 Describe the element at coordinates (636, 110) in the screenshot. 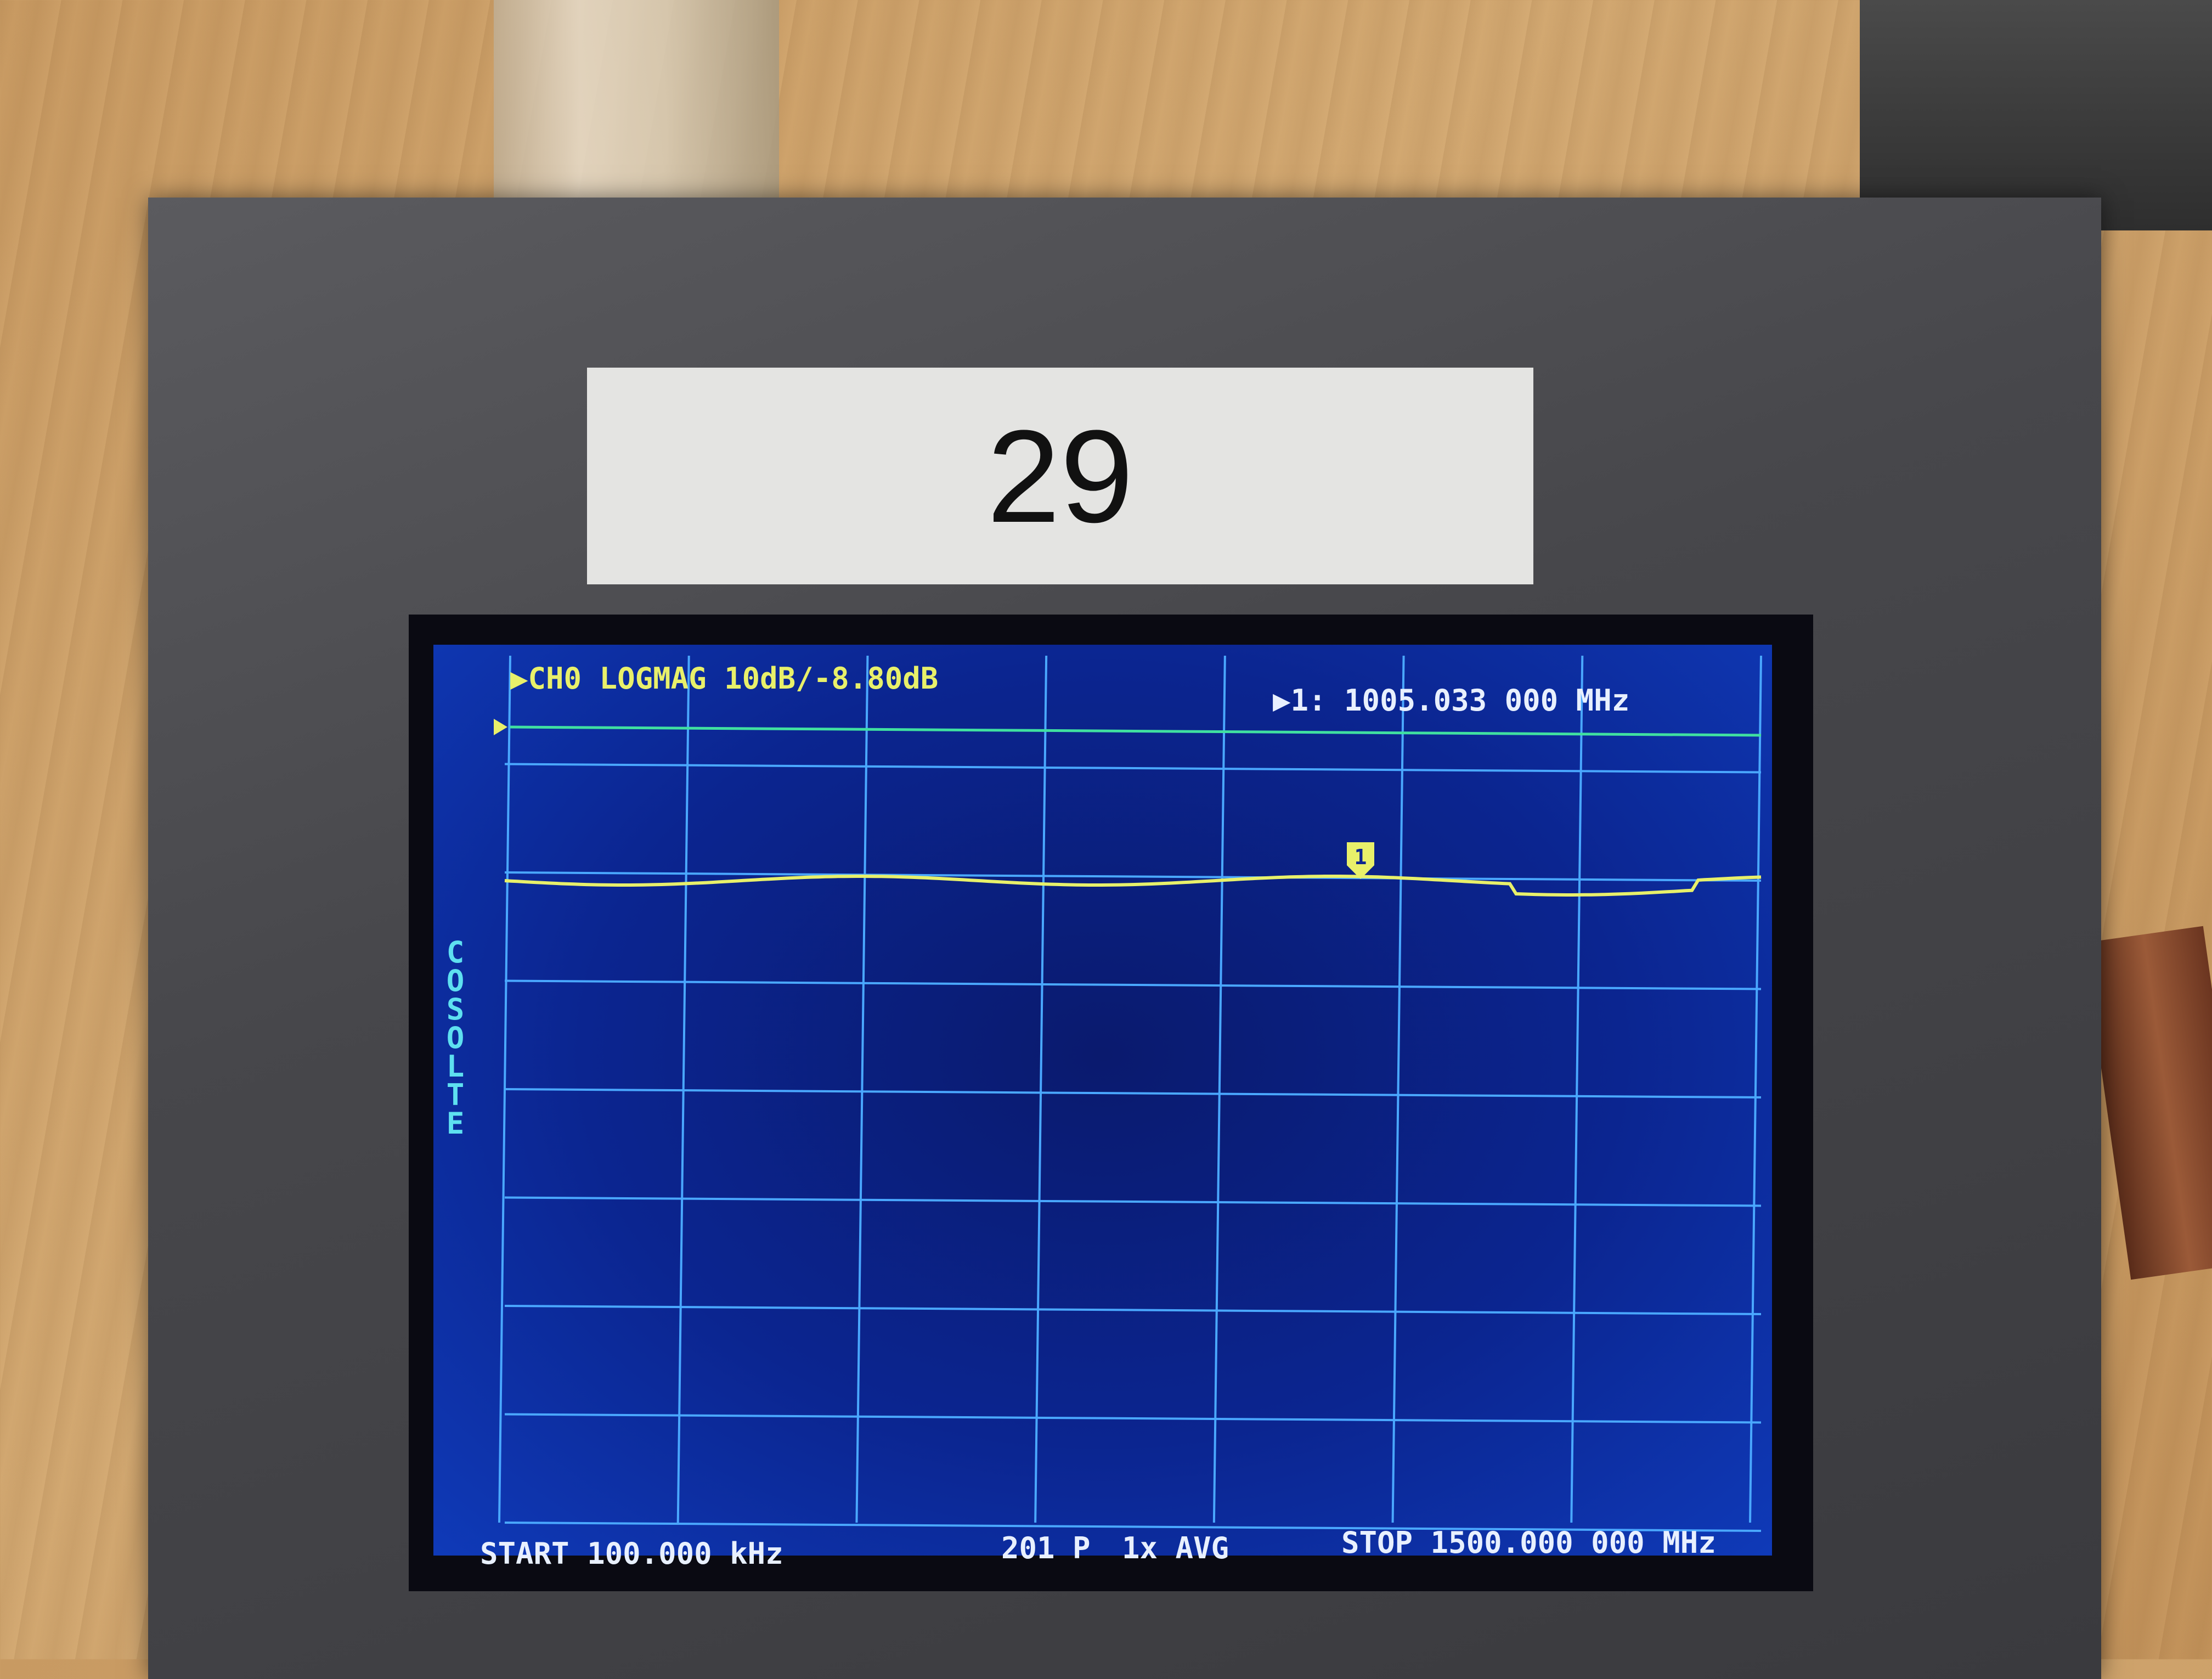

I see `usb-connector` at that location.